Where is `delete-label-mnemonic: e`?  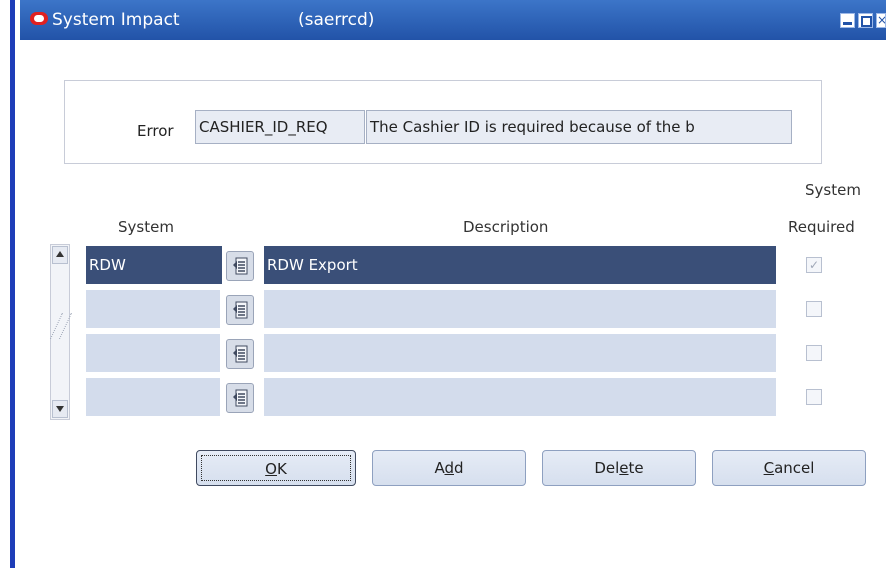 delete-label-mnemonic: e is located at coordinates (624, 468).